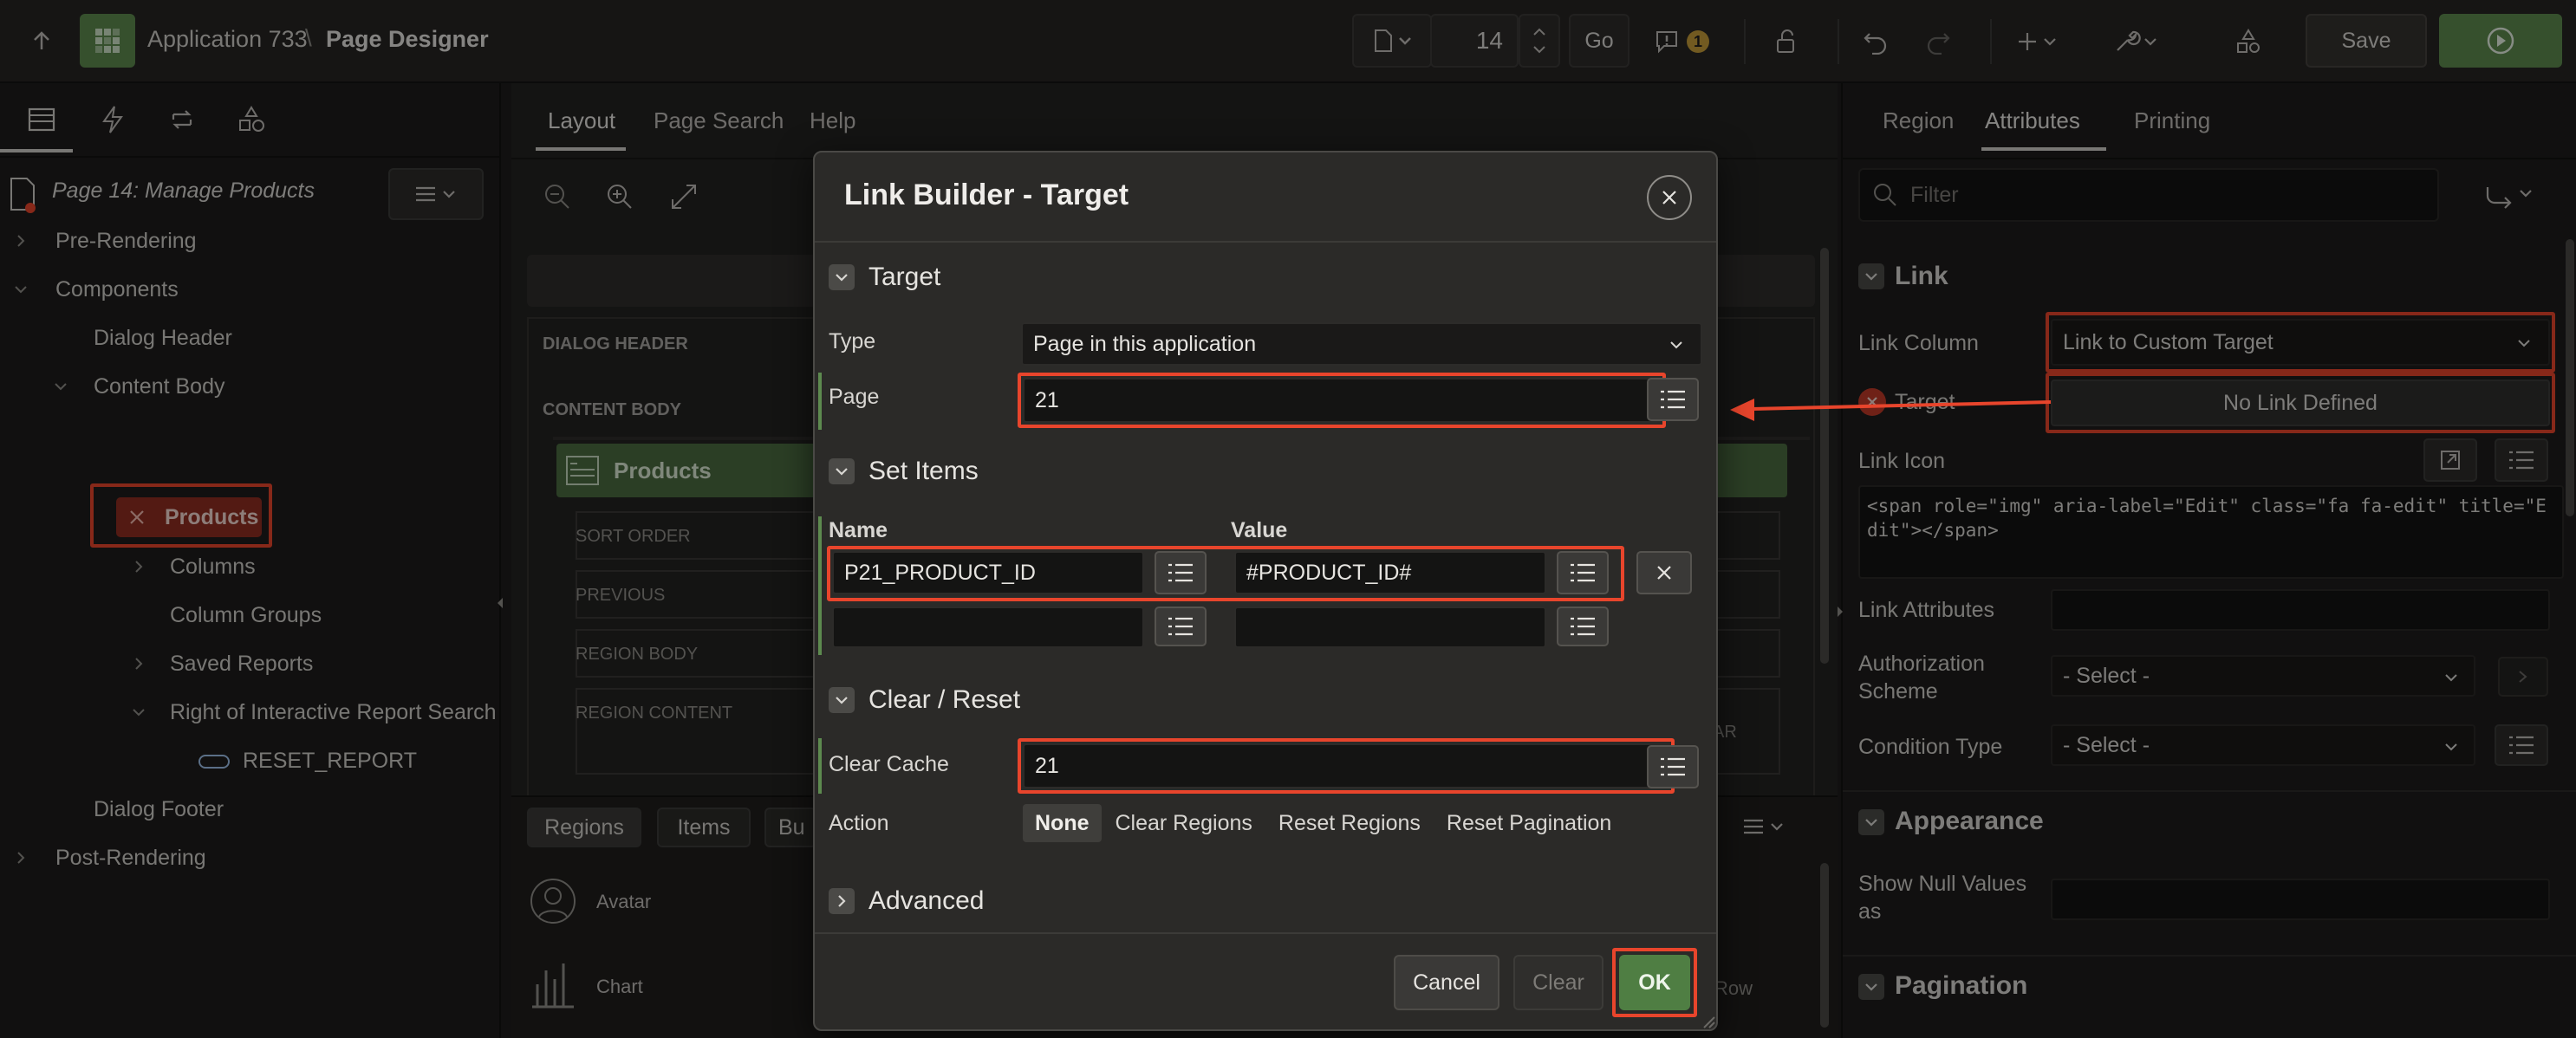 The height and width of the screenshot is (1038, 2576). I want to click on dialog-title: Link Builder - Target, so click(986, 194).